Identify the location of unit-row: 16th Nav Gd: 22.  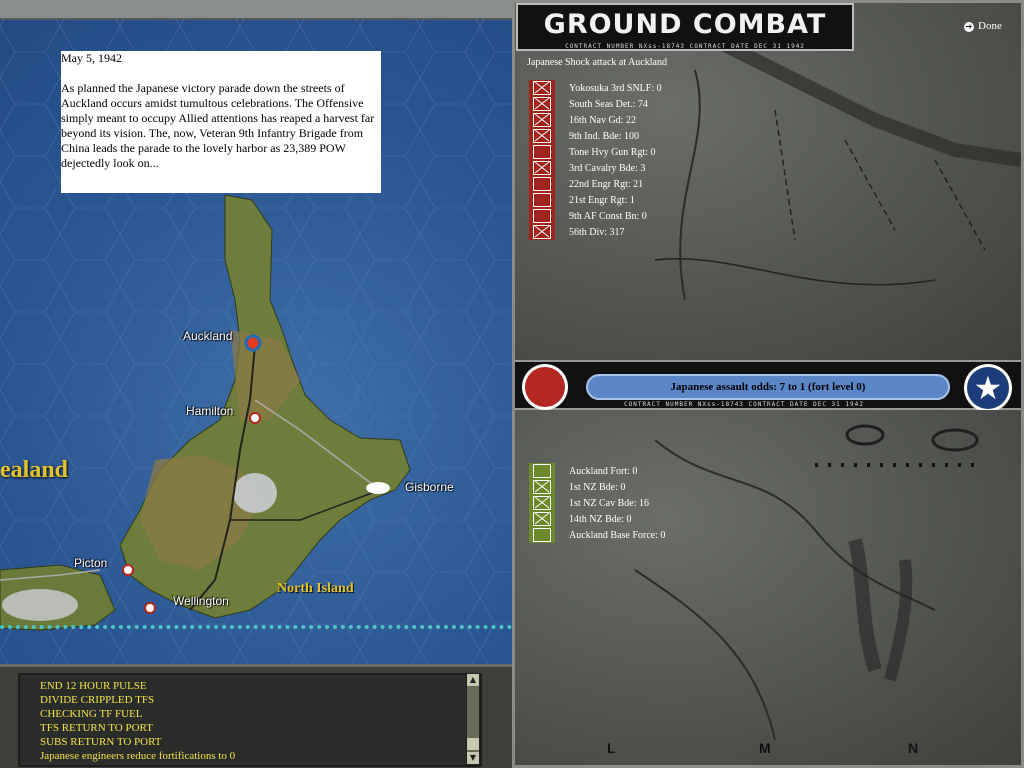
(595, 120).